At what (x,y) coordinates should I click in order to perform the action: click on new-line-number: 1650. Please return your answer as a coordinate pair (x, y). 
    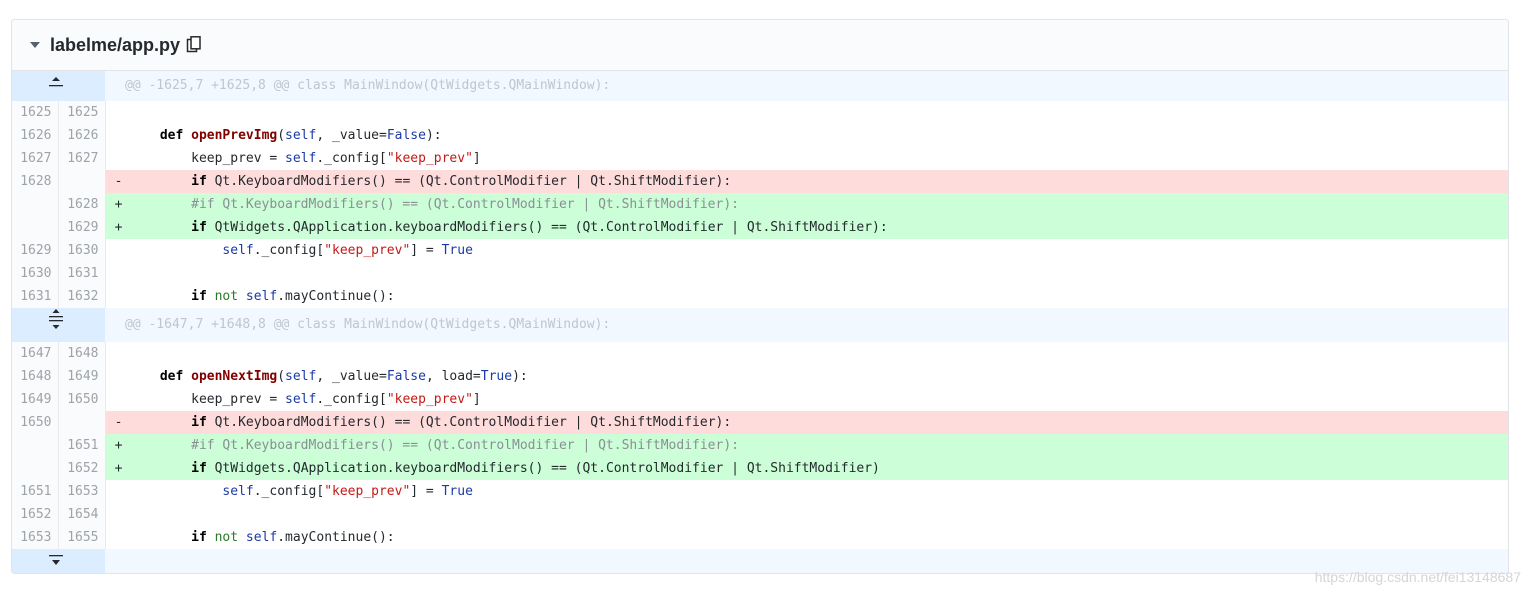
    Looking at the image, I should click on (82, 399).